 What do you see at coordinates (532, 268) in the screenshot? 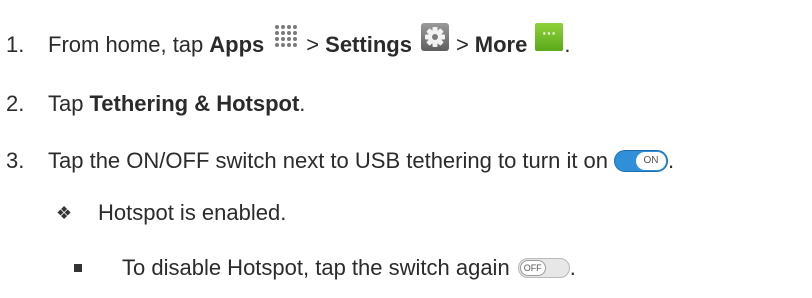
I see `toggle-off-label: OFF` at bounding box center [532, 268].